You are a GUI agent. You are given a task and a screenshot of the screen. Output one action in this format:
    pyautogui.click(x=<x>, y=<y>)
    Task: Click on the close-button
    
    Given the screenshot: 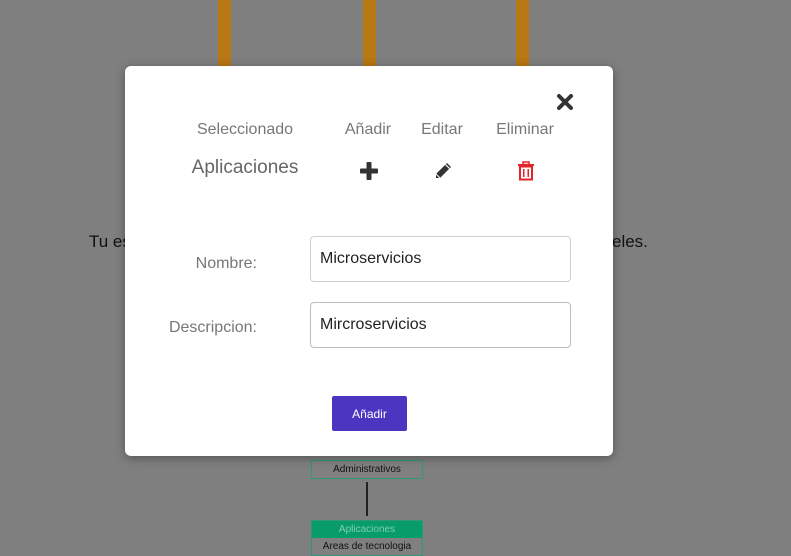 What is the action you would take?
    pyautogui.click(x=565, y=102)
    